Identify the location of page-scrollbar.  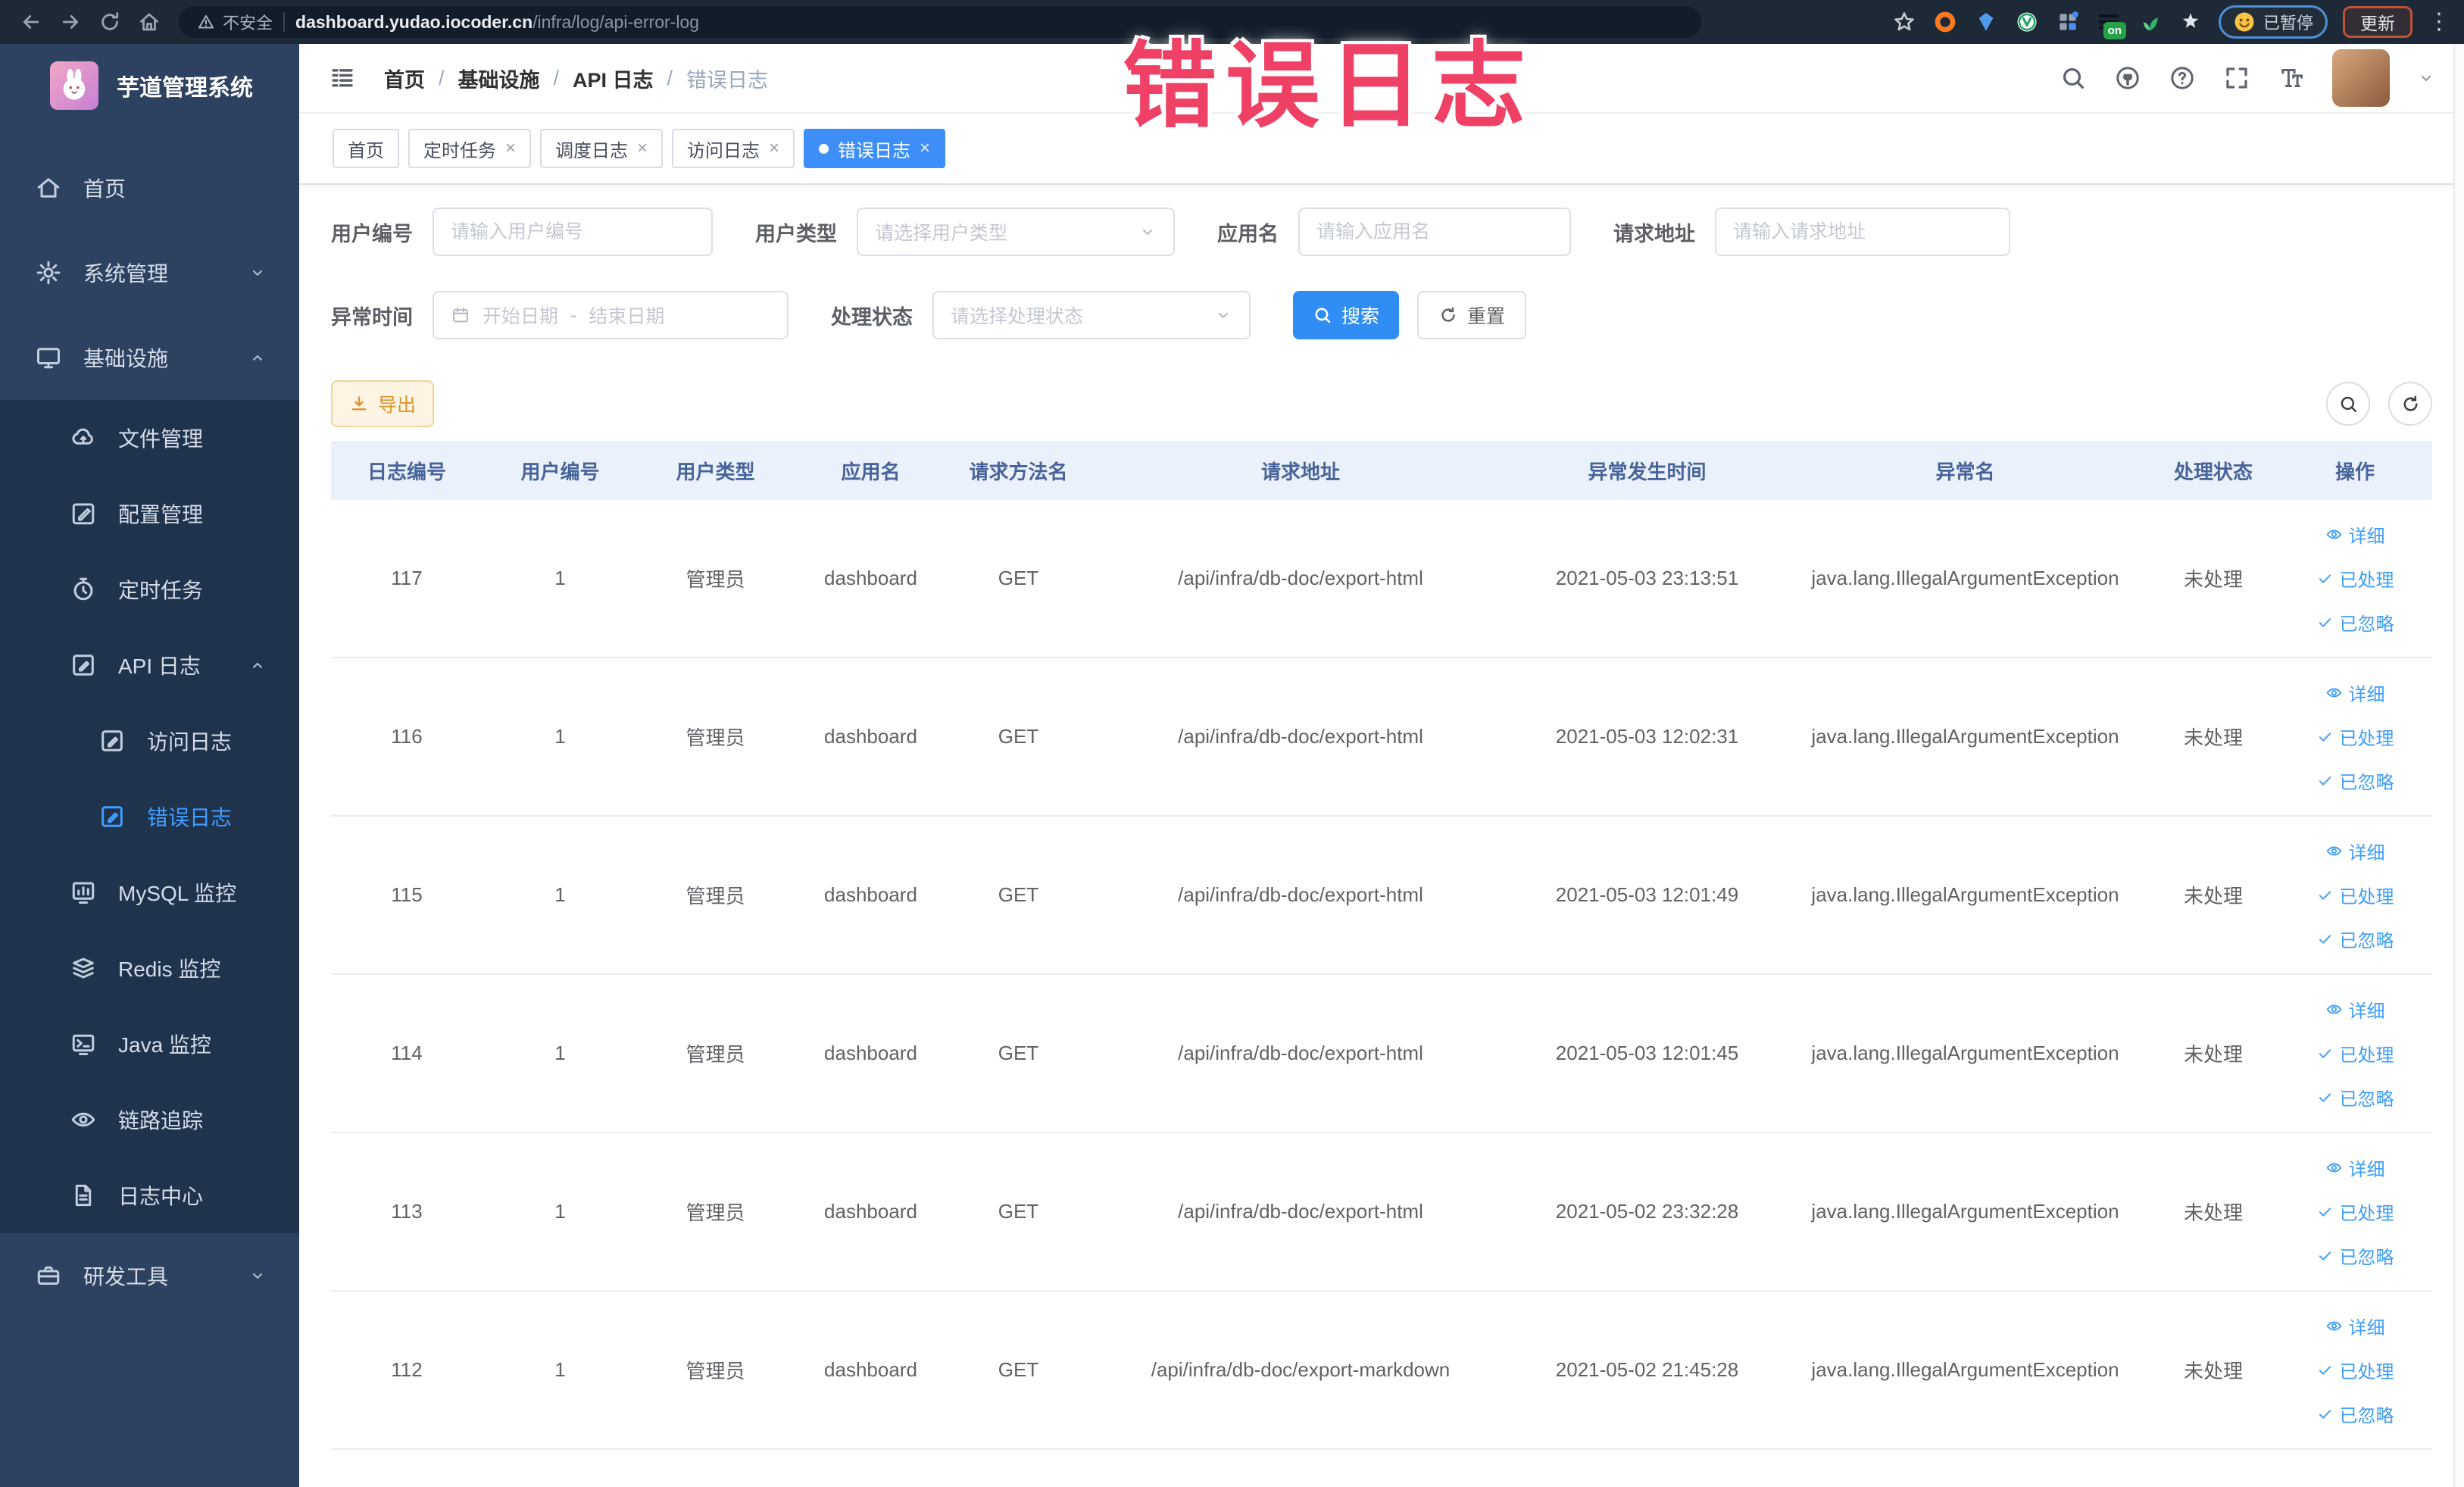
(2458, 765).